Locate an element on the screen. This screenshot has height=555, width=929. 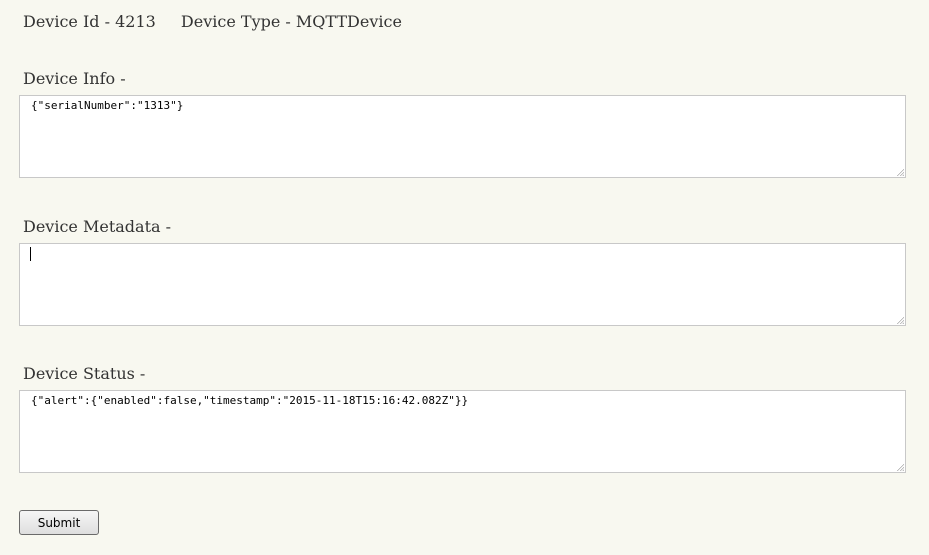
device-id-label: Device Id - 4213 is located at coordinates (89, 21).